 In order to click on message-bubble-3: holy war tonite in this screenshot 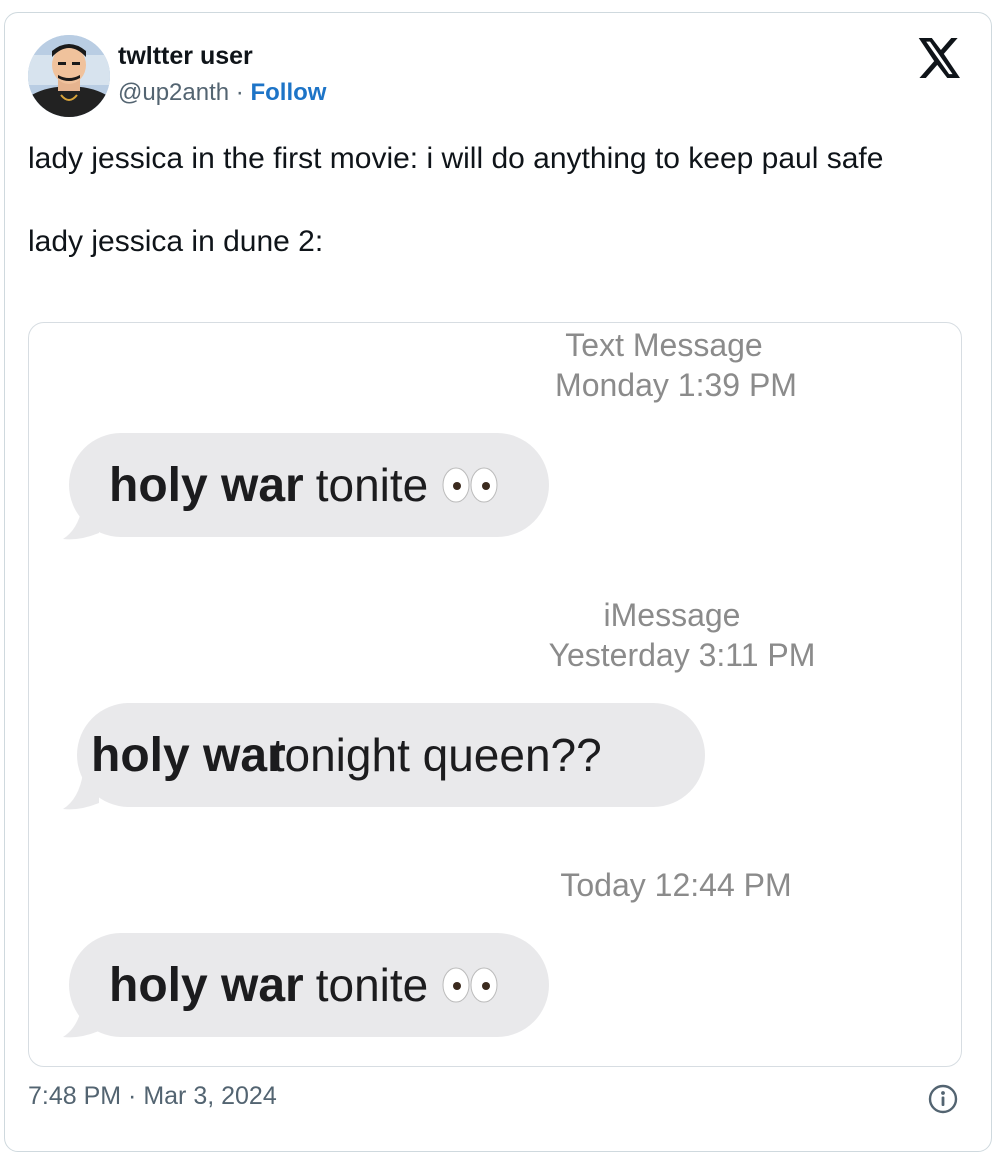, I will do `click(309, 985)`.